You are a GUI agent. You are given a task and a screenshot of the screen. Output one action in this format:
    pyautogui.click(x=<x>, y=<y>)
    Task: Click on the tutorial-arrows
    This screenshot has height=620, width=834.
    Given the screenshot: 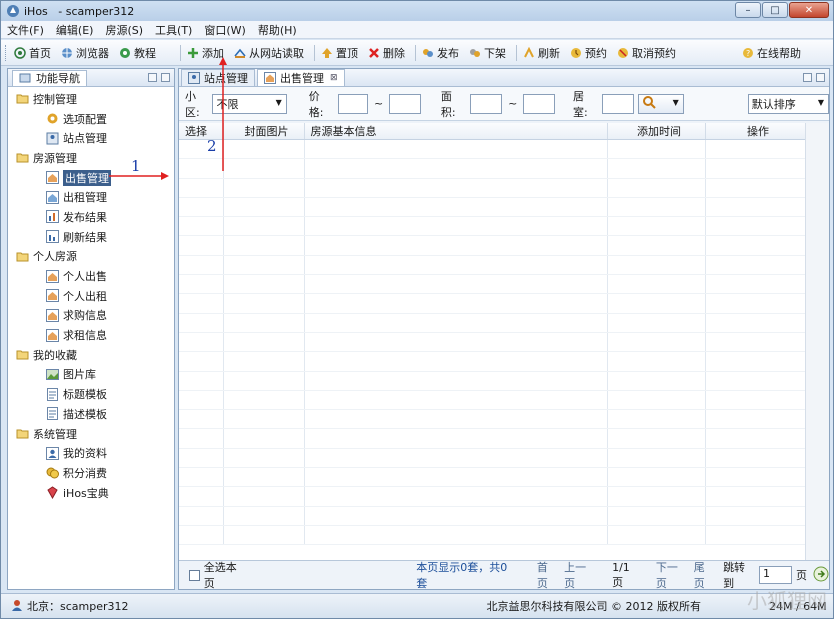 What is the action you would take?
    pyautogui.click(x=168, y=118)
    